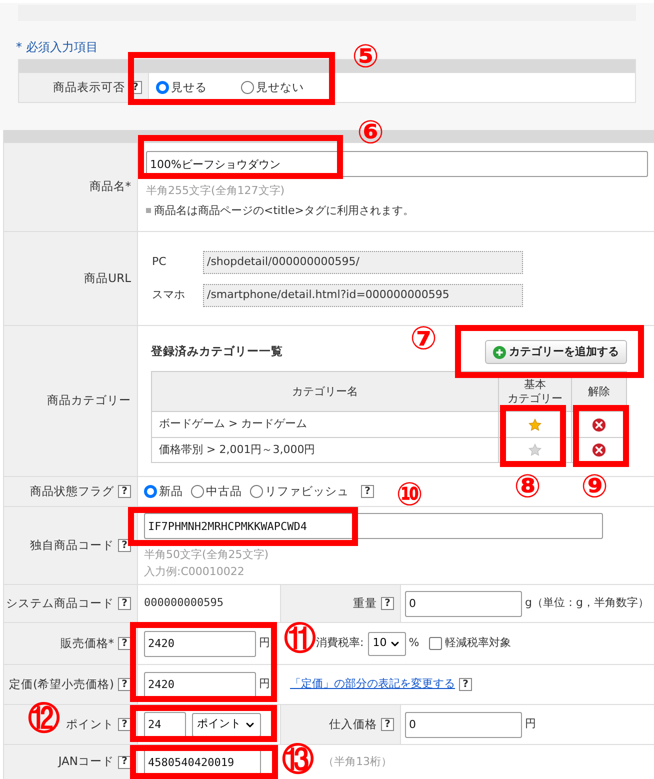 Image resolution: width=654 pixels, height=779 pixels. I want to click on url-value: /smartphone/detail.html?id=000000000595, so click(363, 295).